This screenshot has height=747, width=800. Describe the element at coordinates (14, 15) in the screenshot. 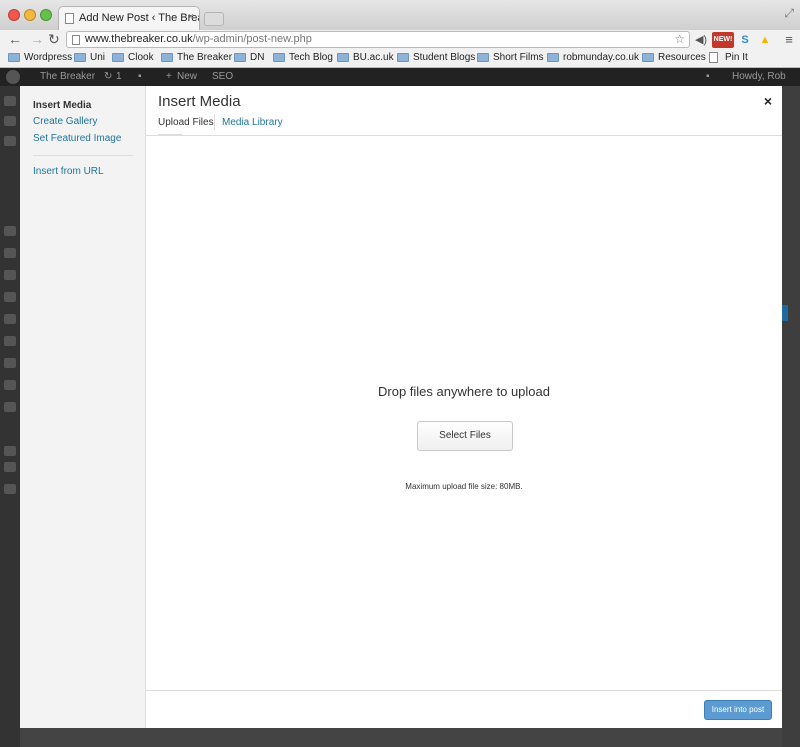

I see `close-window-button` at that location.